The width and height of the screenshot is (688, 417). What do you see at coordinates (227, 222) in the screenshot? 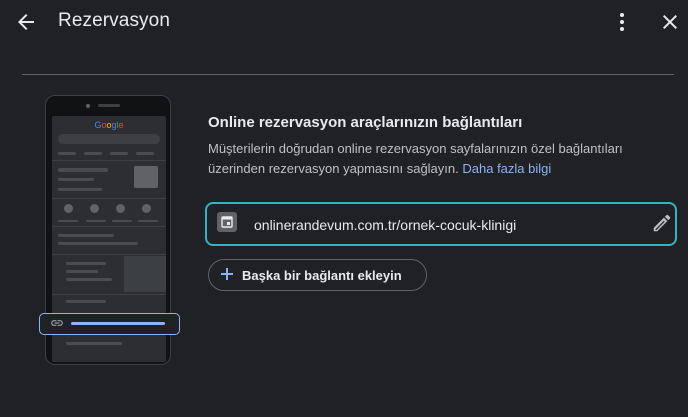
I see `calendar-icon` at bounding box center [227, 222].